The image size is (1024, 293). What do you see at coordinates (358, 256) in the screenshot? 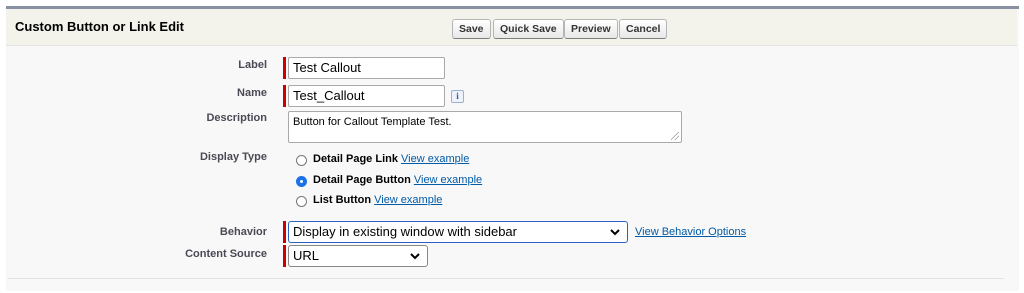
I see `content-source-select: URL` at bounding box center [358, 256].